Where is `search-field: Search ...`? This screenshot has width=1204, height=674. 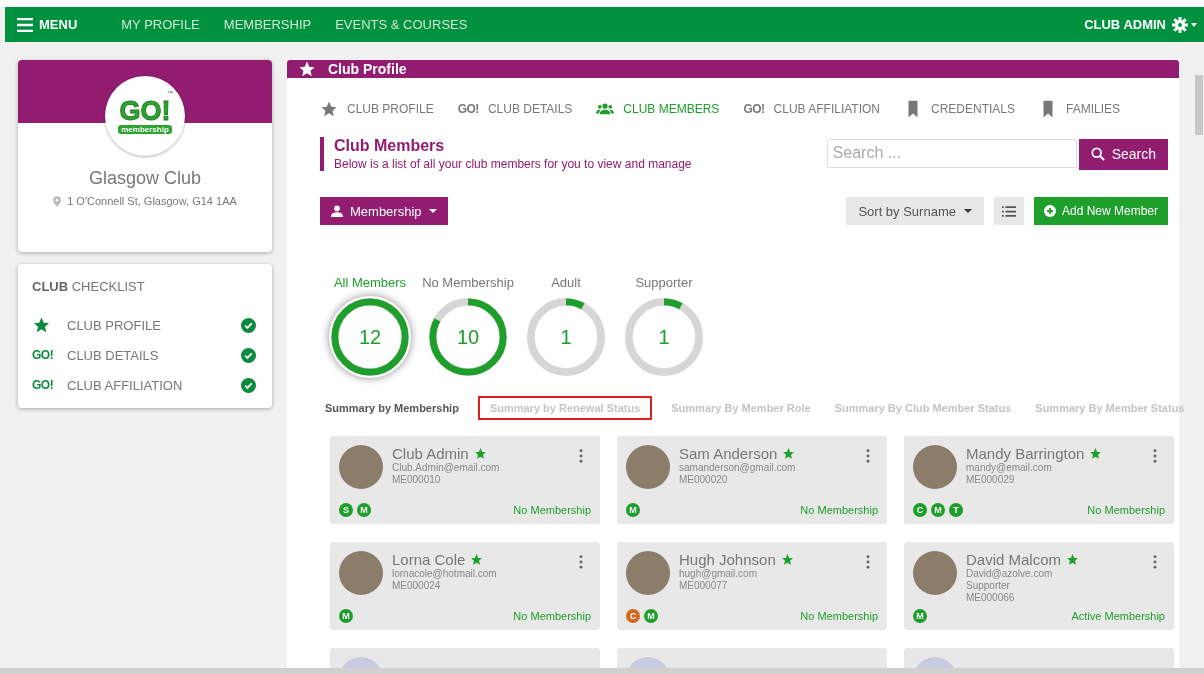
search-field: Search ... is located at coordinates (951, 153).